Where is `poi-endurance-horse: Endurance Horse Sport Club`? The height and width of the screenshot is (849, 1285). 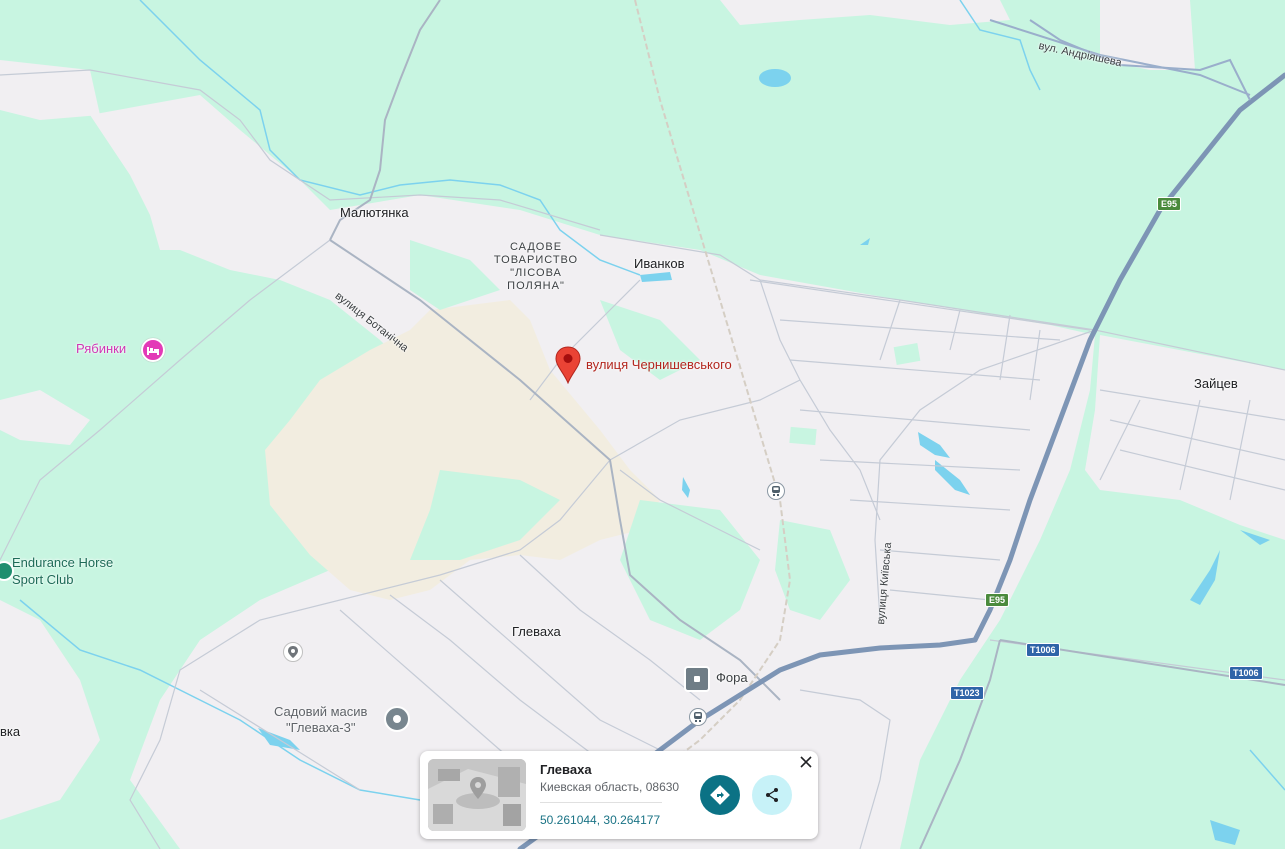 poi-endurance-horse: Endurance Horse Sport Club is located at coordinates (62, 571).